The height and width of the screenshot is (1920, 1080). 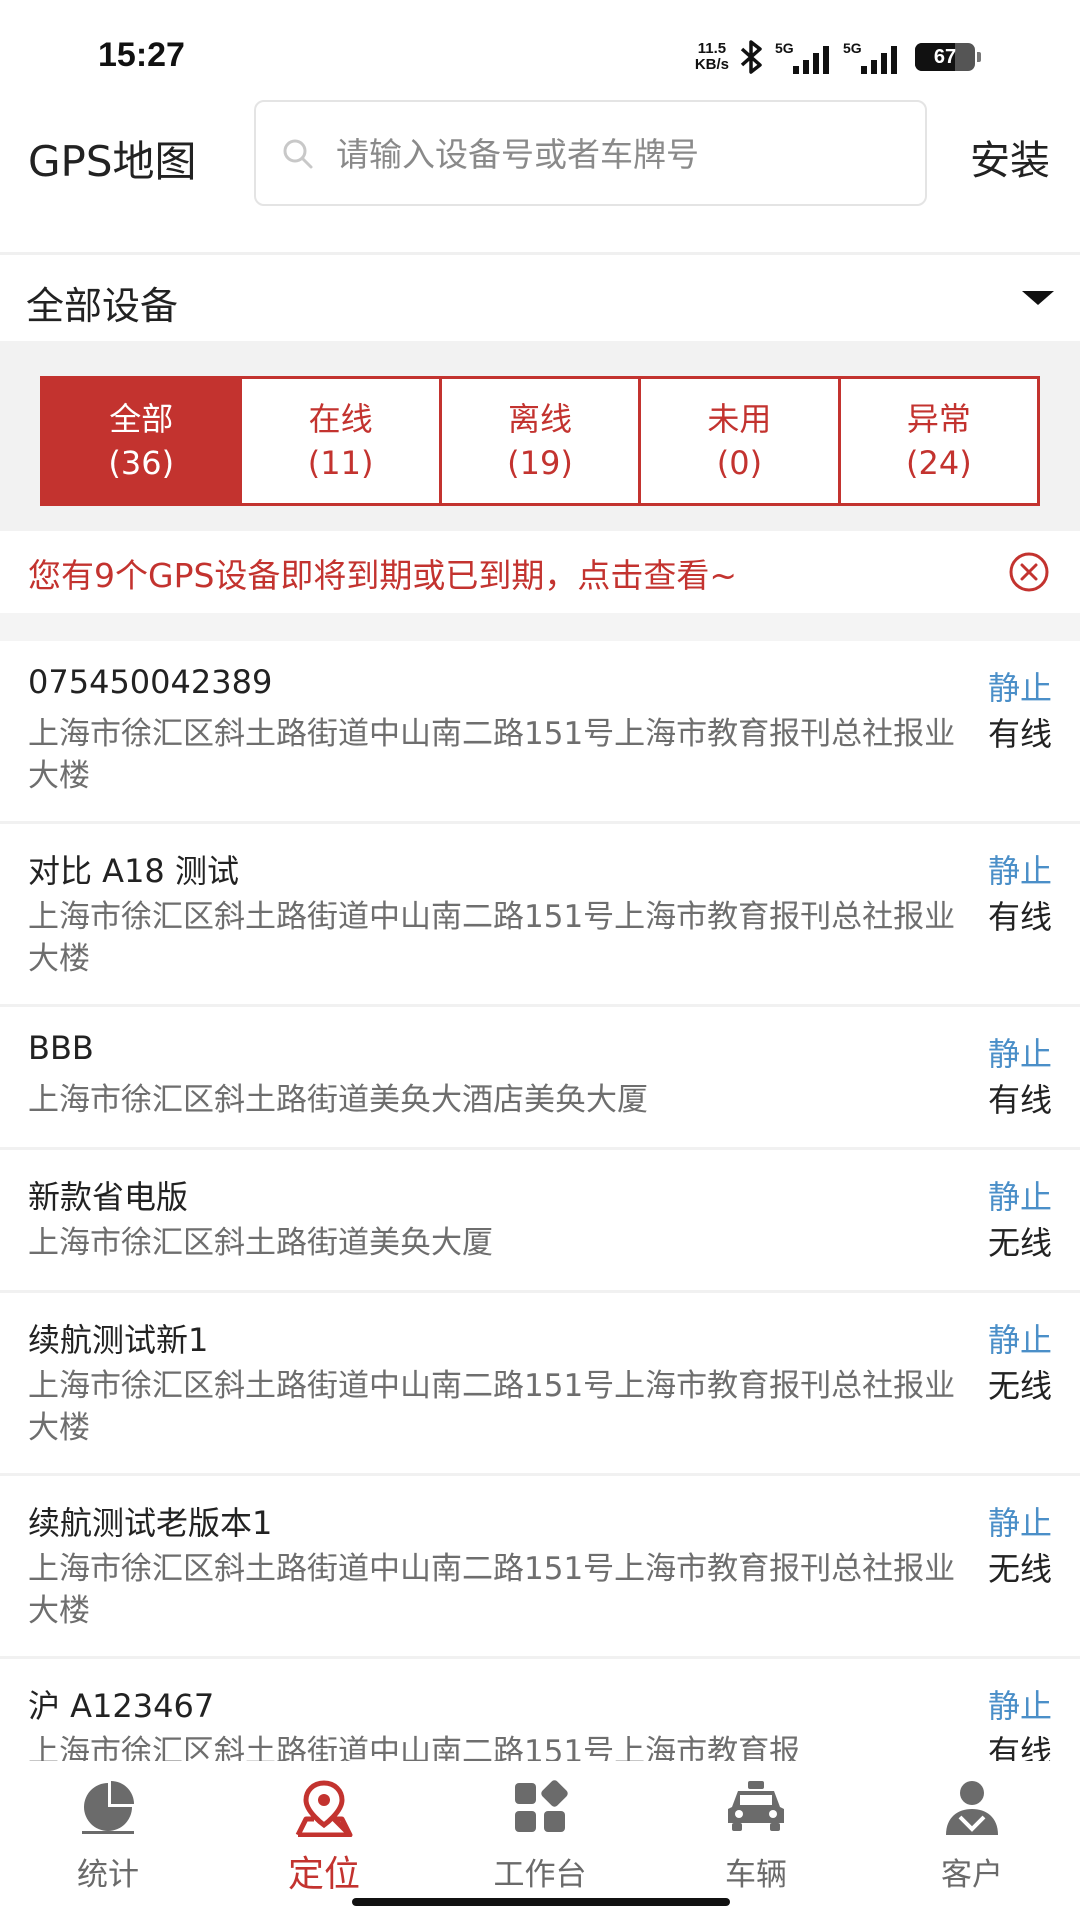 What do you see at coordinates (540, 50) in the screenshot?
I see `status-bar: 15:27 11.5 KB/s 5G 5G 67` at bounding box center [540, 50].